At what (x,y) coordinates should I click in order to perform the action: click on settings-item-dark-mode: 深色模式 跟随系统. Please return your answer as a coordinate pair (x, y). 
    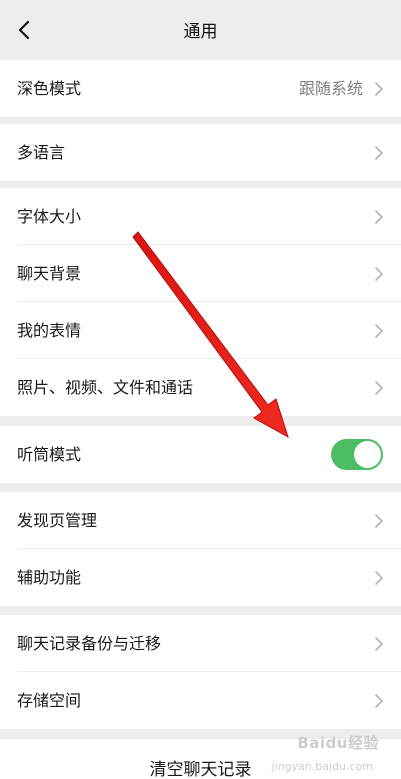
    Looking at the image, I should click on (200, 88).